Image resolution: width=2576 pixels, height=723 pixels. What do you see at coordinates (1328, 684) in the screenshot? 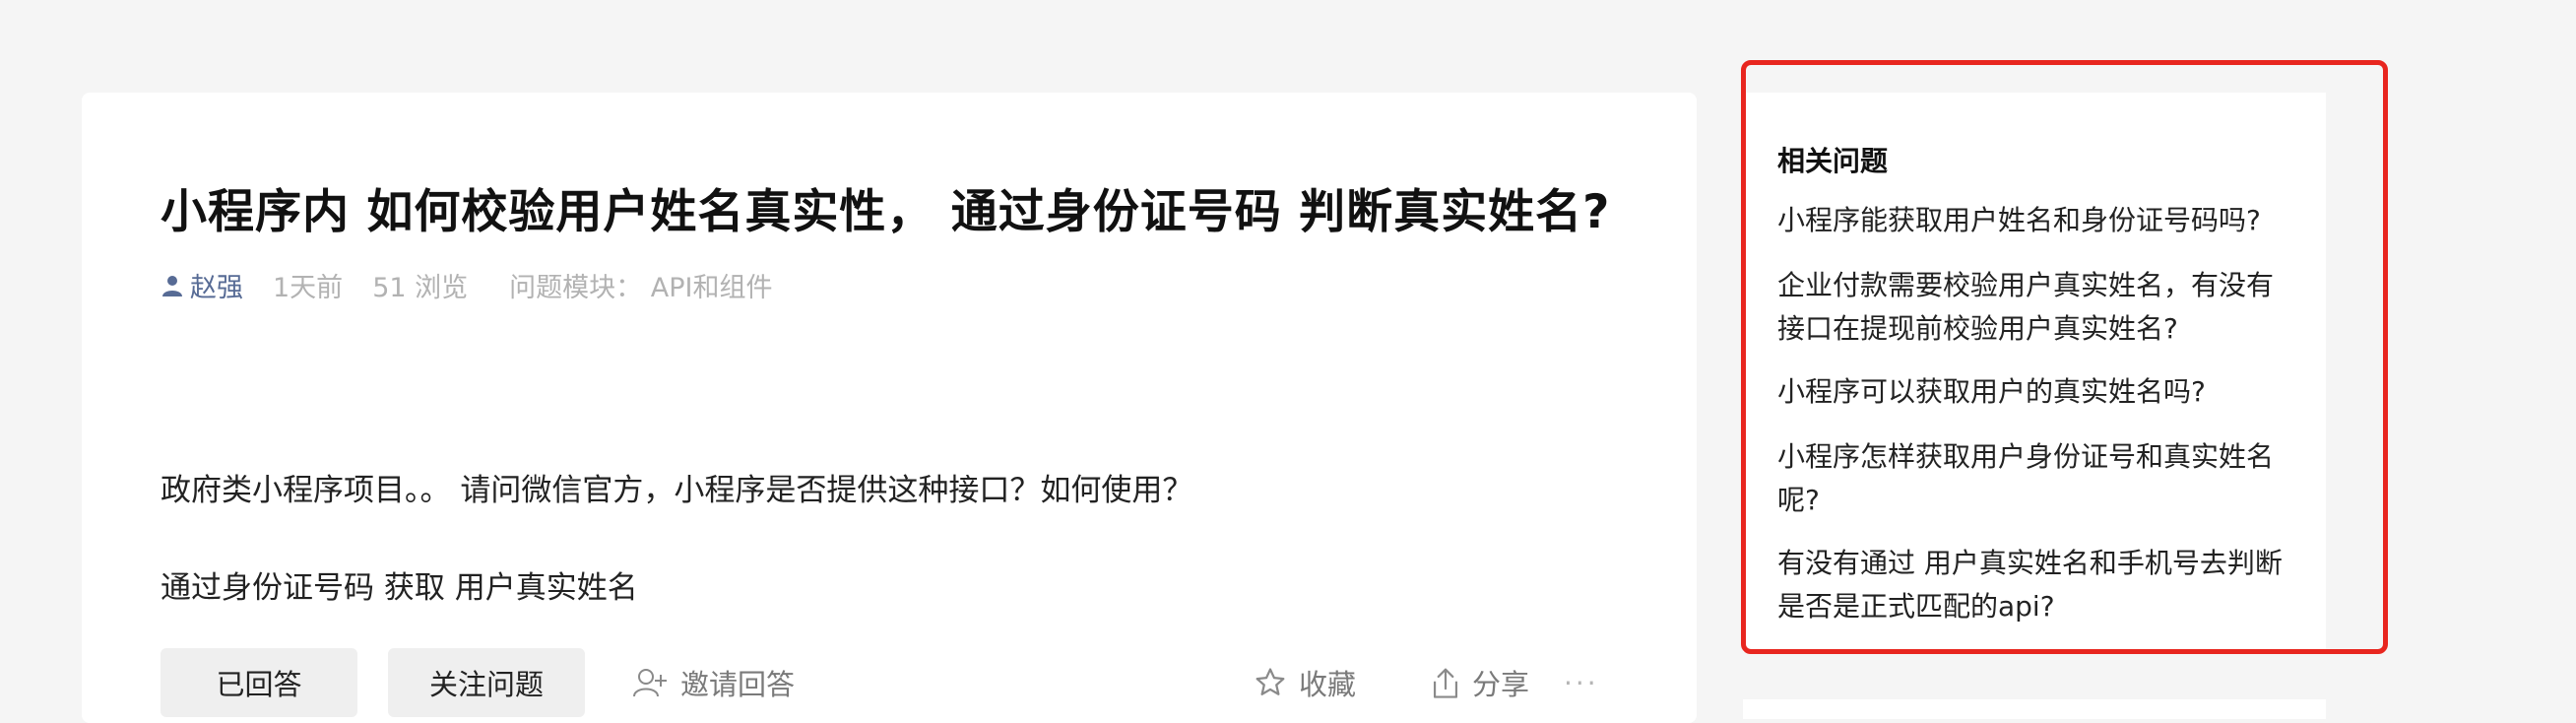
I see `collect-label: 收藏` at bounding box center [1328, 684].